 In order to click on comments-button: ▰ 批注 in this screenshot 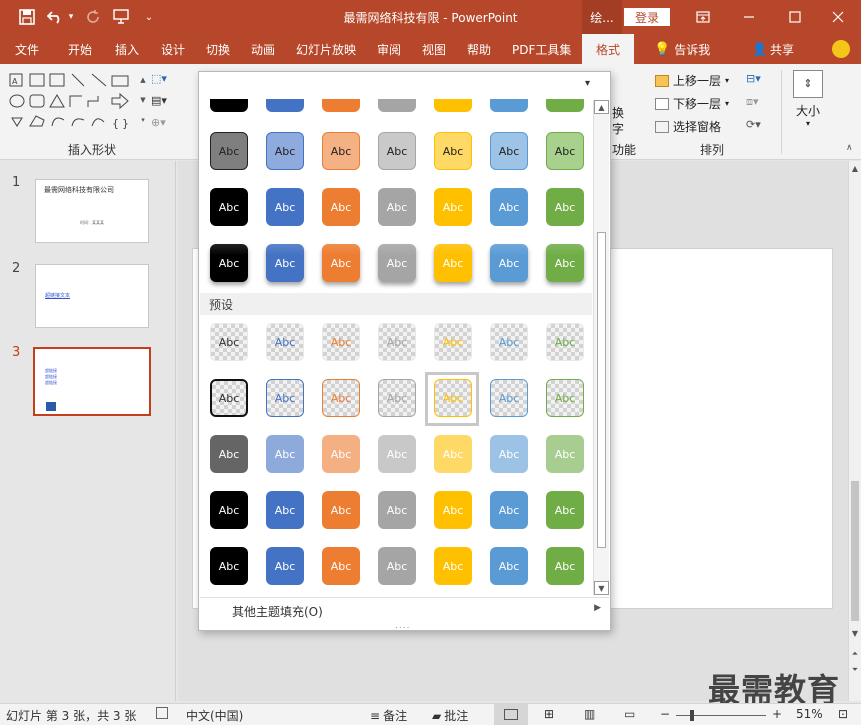, I will do `click(450, 715)`.